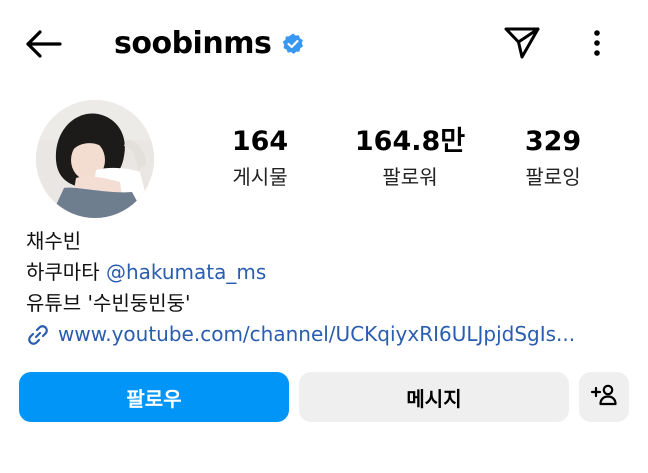 This screenshot has height=473, width=648. I want to click on following-count: 329, so click(553, 141).